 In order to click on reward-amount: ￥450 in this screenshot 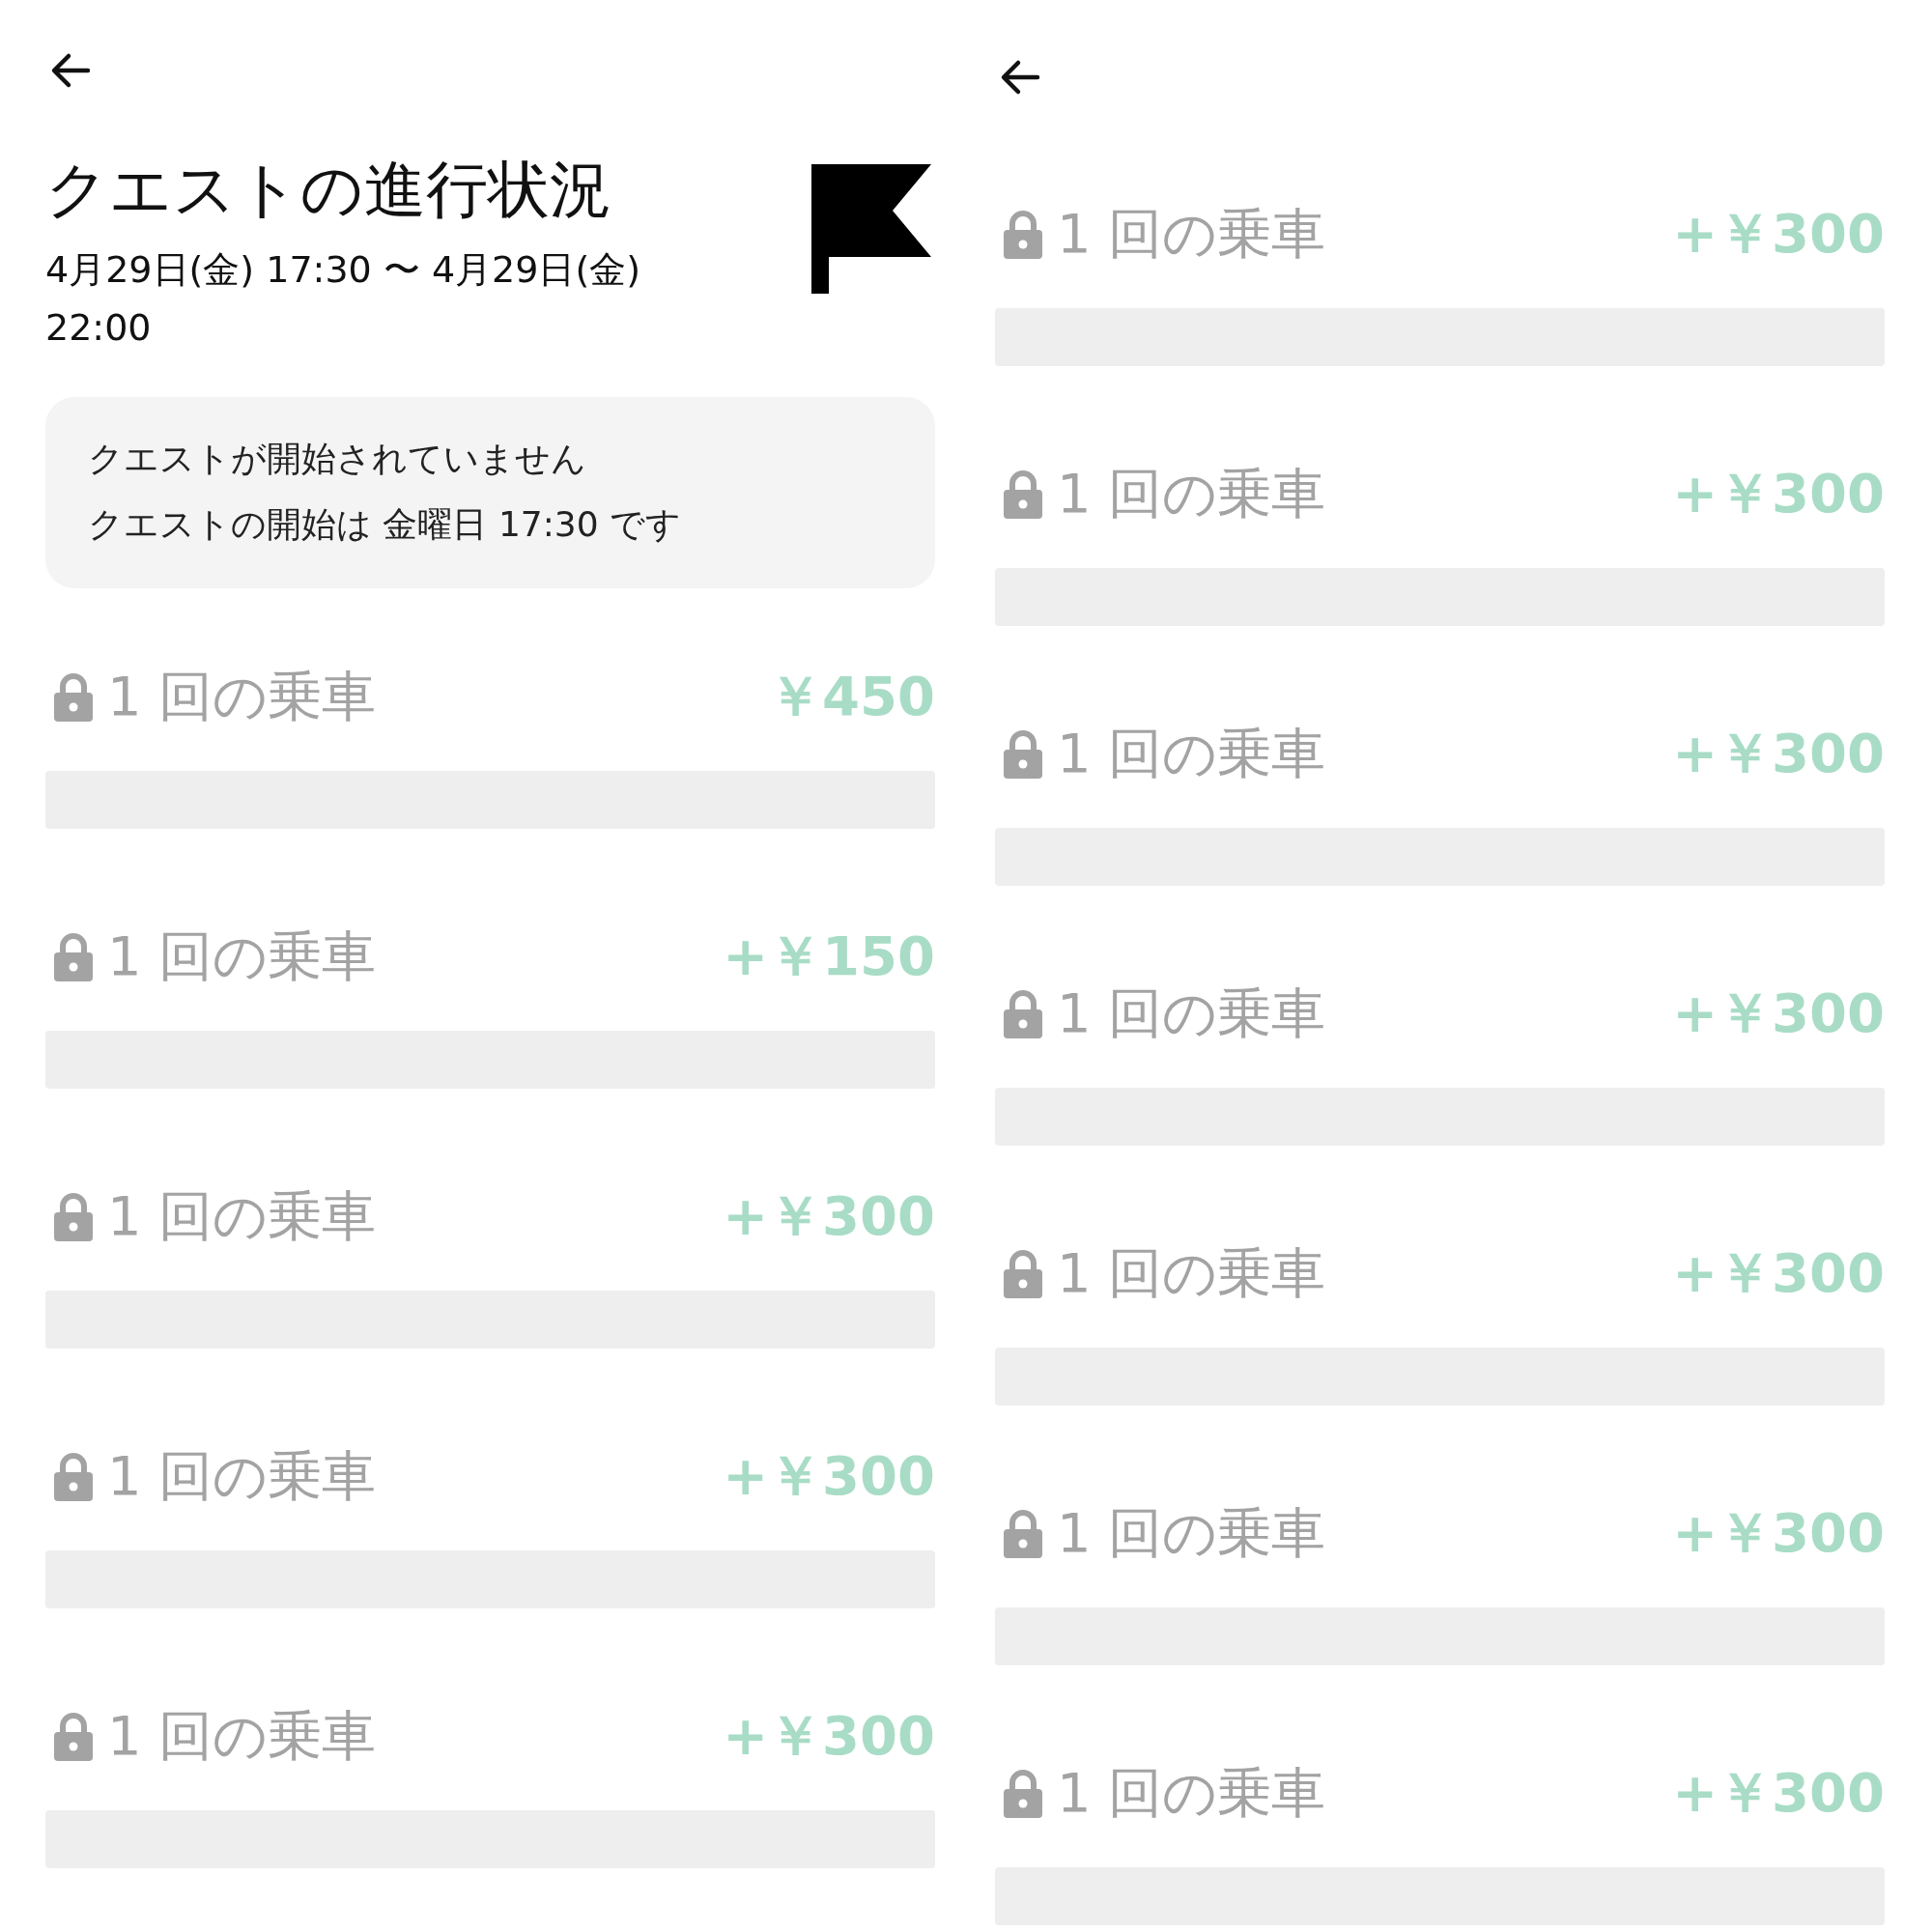, I will do `click(851, 696)`.